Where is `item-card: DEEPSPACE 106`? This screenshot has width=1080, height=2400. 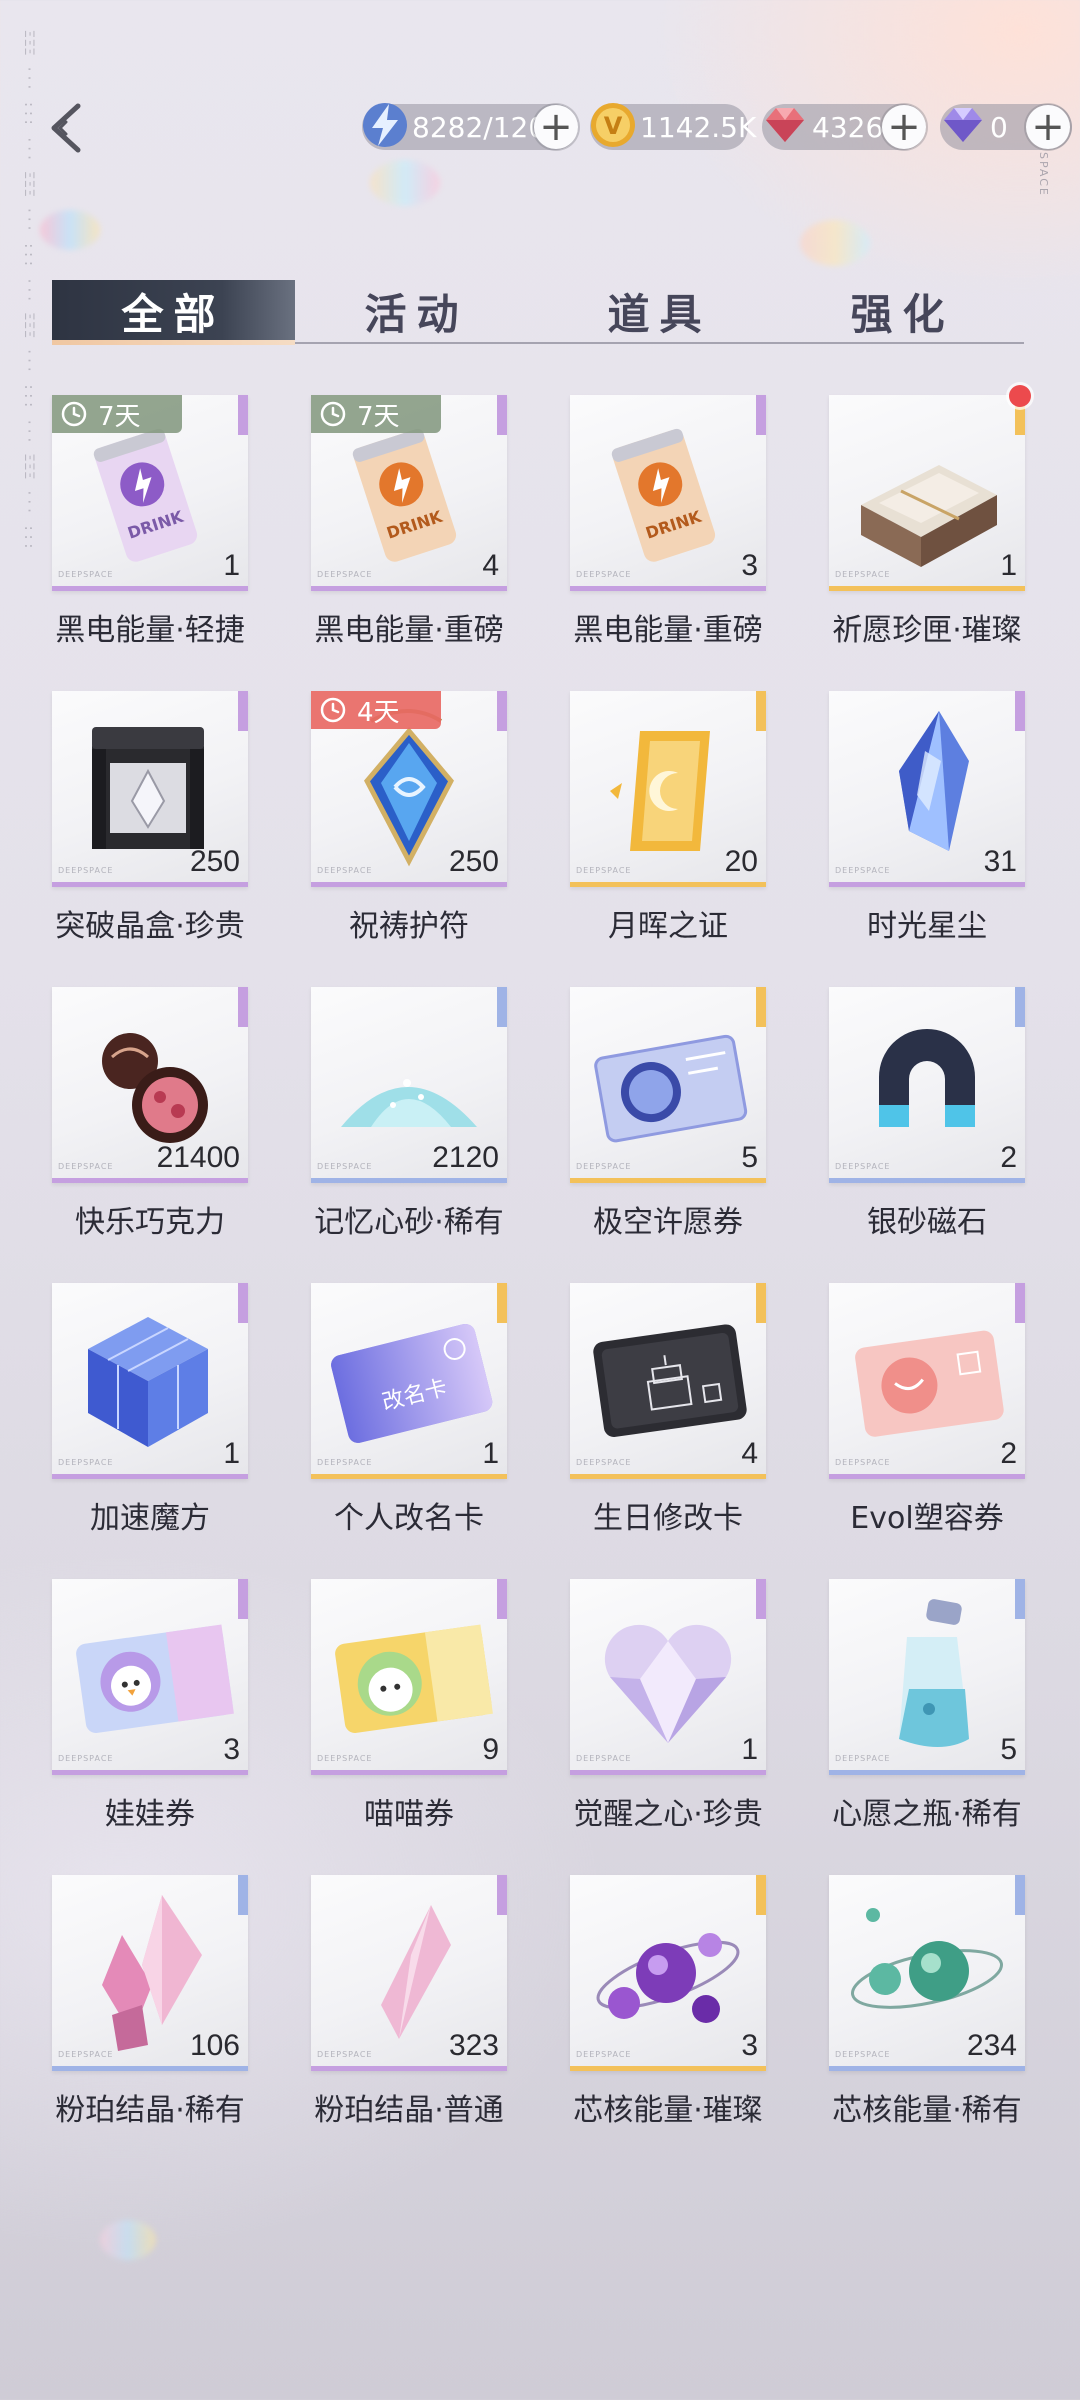
item-card: DEEPSPACE 106 is located at coordinates (150, 1973).